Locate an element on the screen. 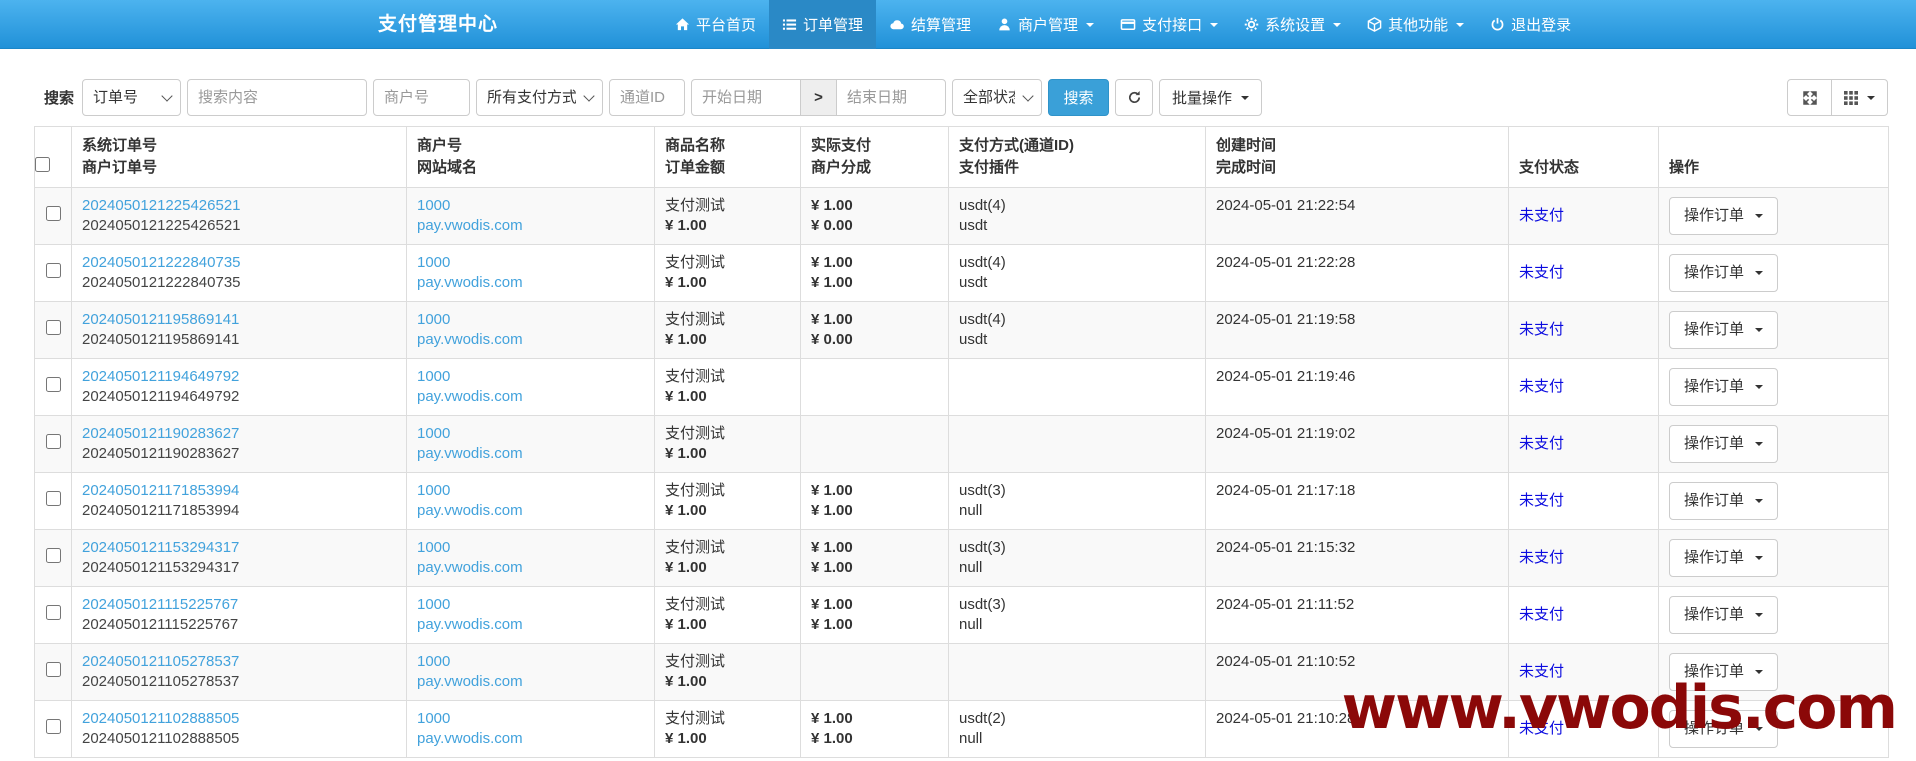 The image size is (1916, 761). search-label: 搜索 is located at coordinates (59, 98).